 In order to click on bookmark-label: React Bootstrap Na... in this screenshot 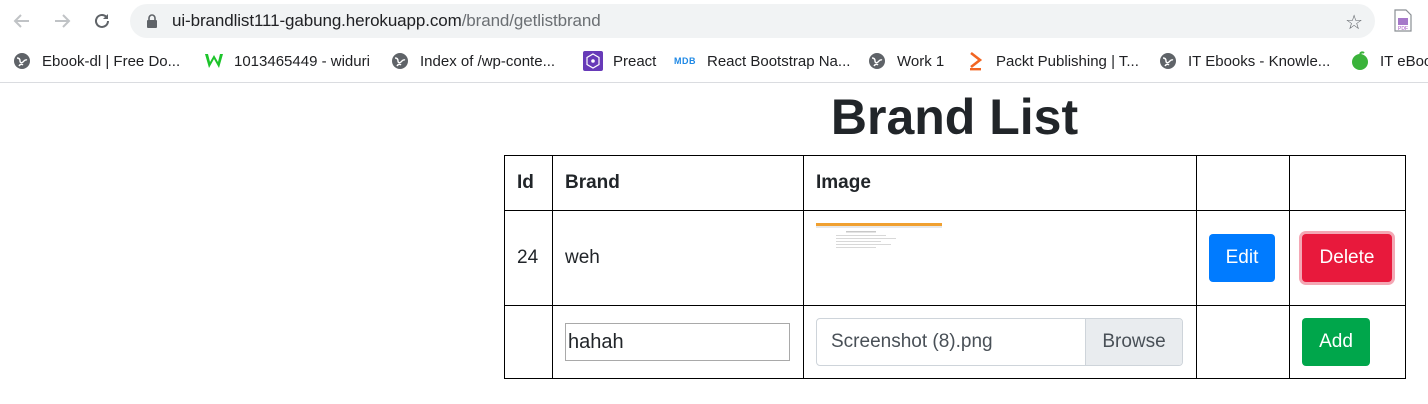, I will do `click(779, 61)`.